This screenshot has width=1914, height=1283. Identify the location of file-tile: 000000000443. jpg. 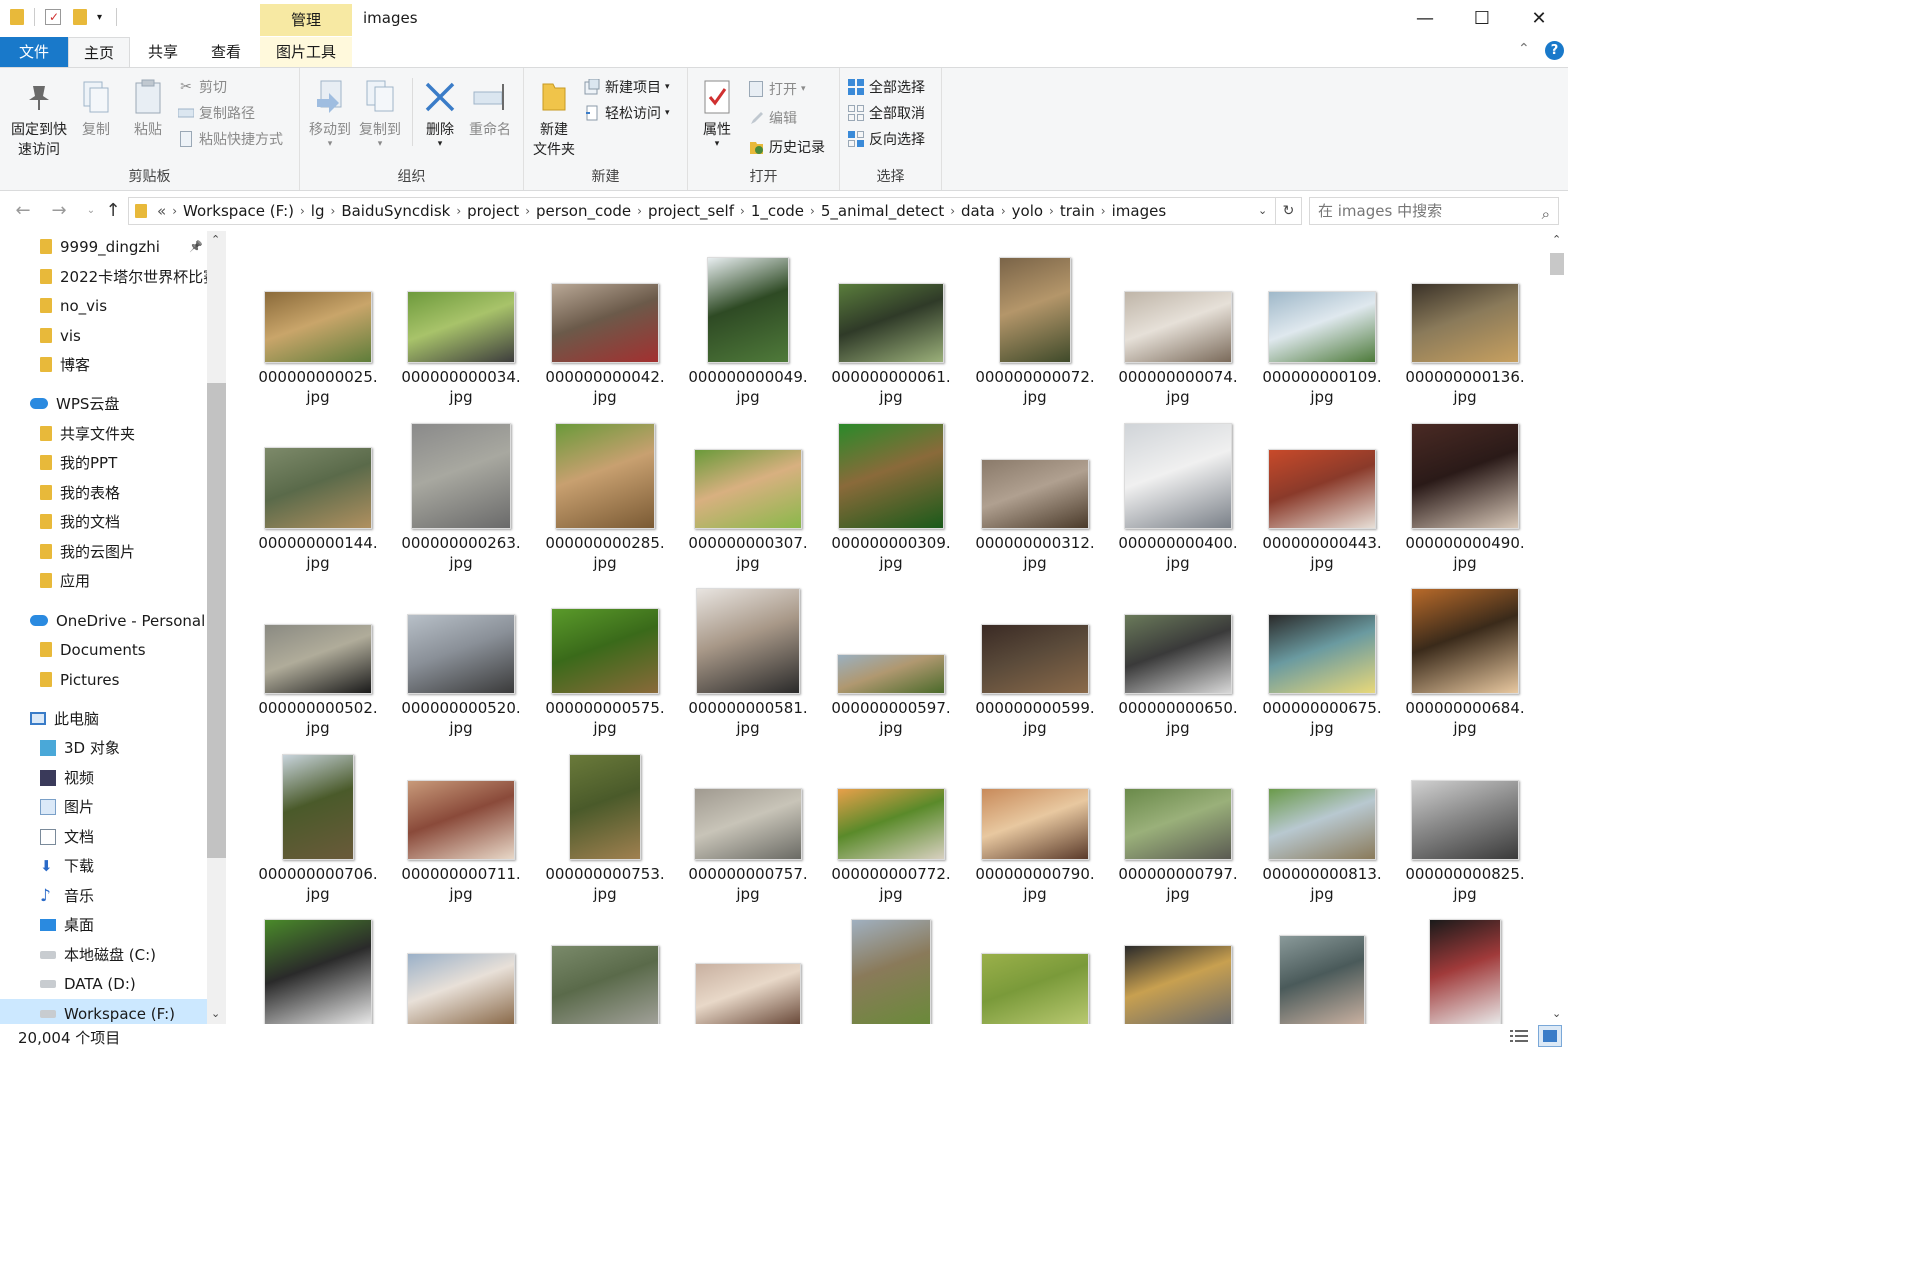
(1322, 488).